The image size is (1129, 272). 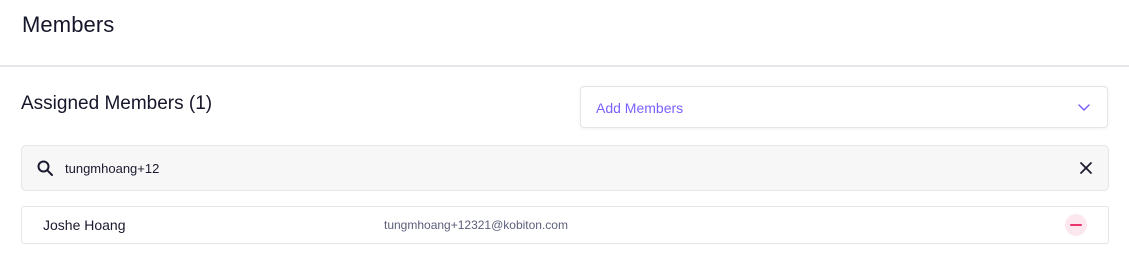 I want to click on search-icon, so click(x=45, y=168).